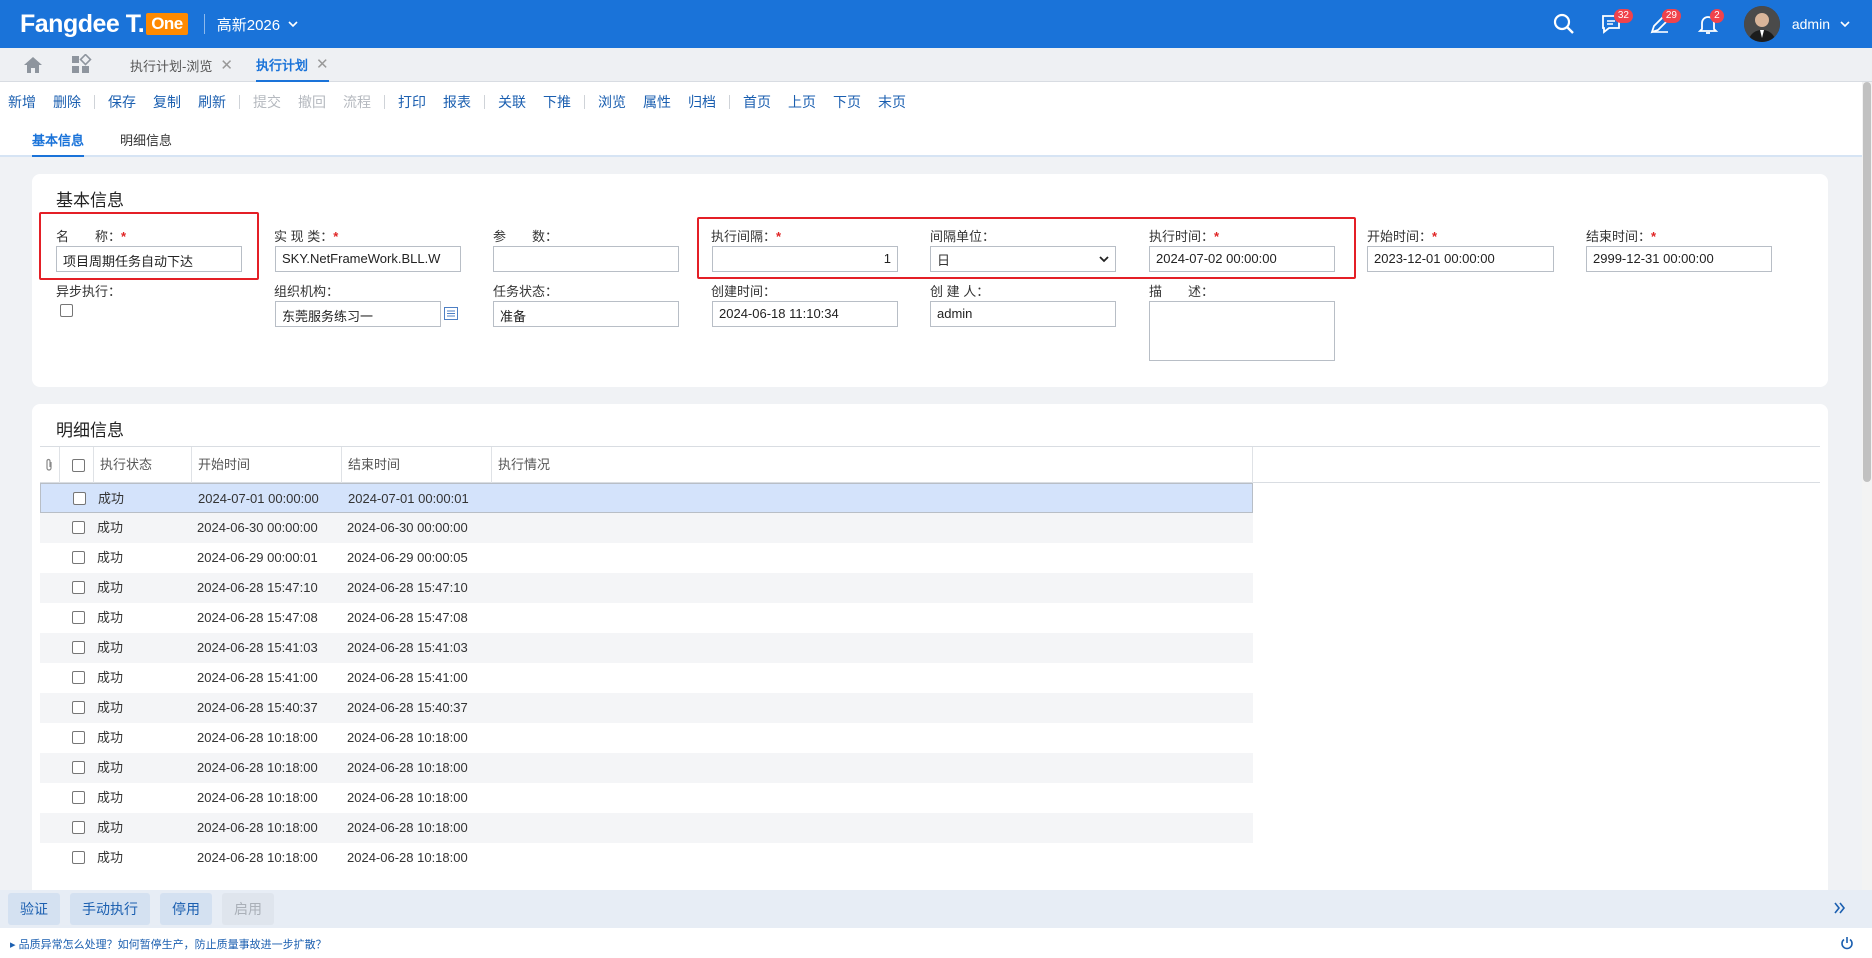 This screenshot has height=958, width=1872. Describe the element at coordinates (612, 102) in the screenshot. I see `browse-button: 浏览` at that location.